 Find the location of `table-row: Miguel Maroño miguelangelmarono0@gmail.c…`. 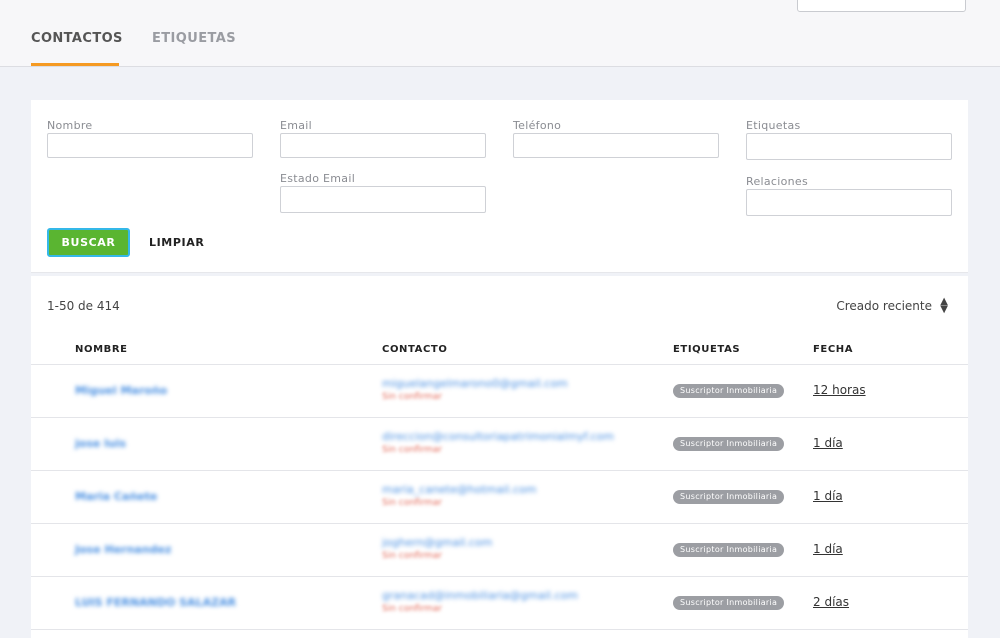

table-row: Miguel Maroño miguelangelmarono0@gmail.c… is located at coordinates (499, 391).